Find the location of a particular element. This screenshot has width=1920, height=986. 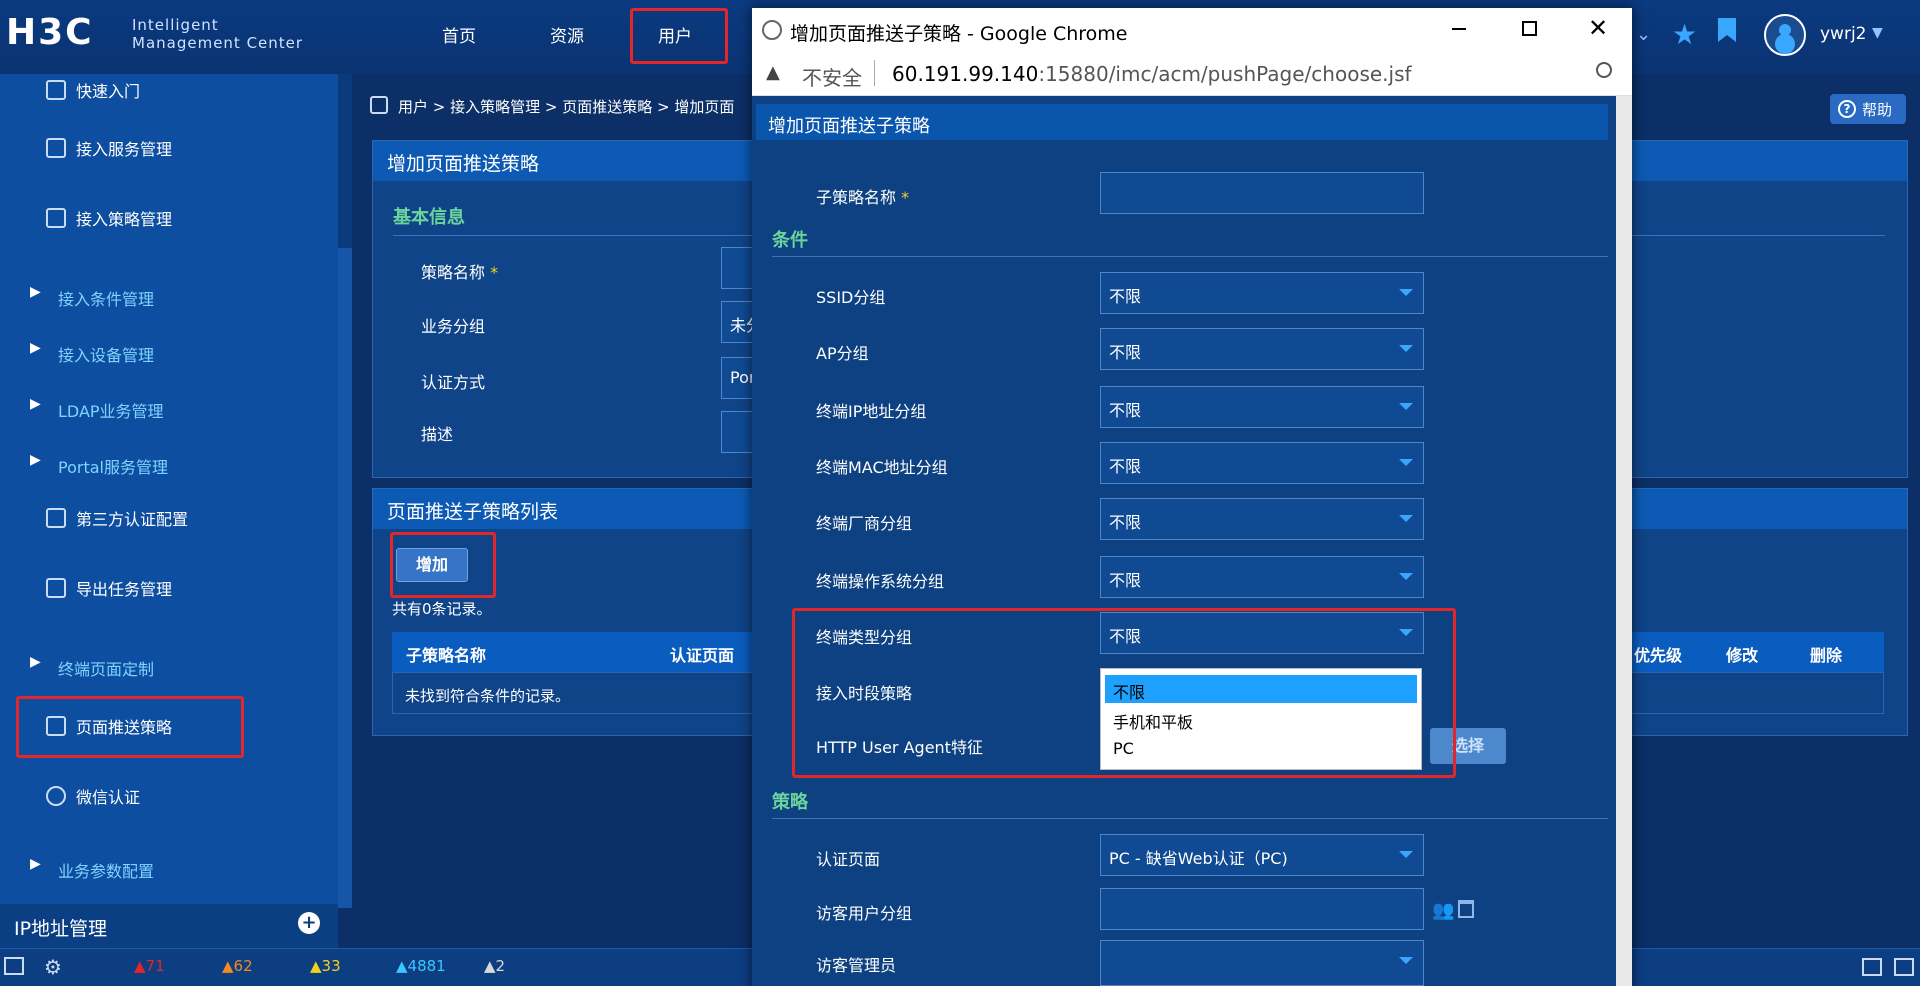

sidebar-group-ldap: ▶ LDAP业务管理 is located at coordinates (169, 408).